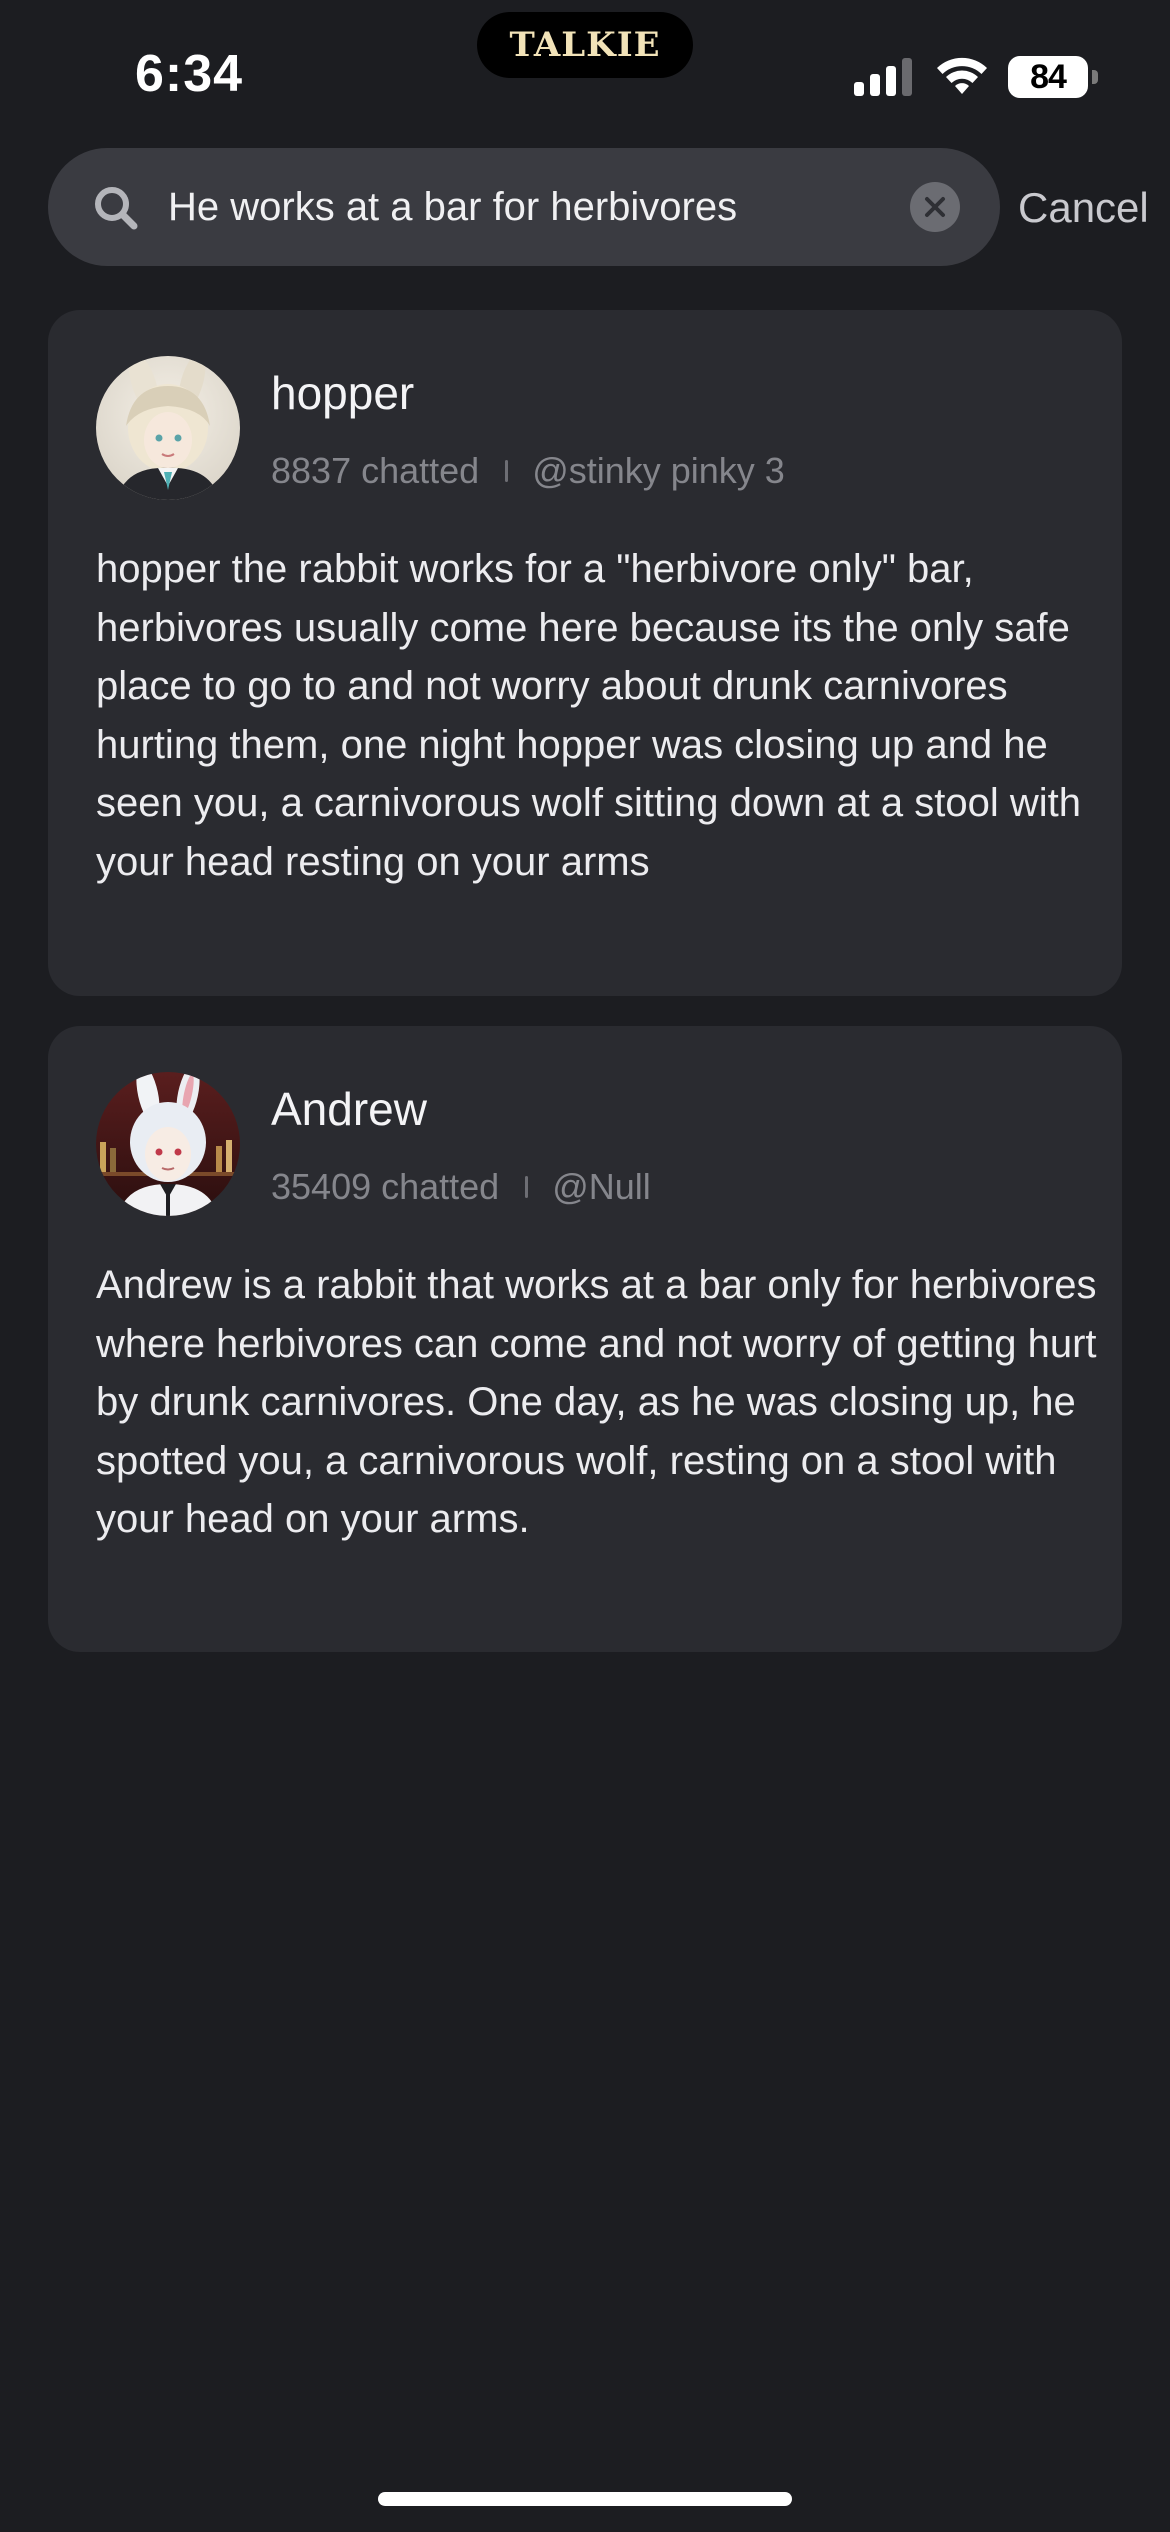  What do you see at coordinates (349, 1109) in the screenshot?
I see `character-name: Andrew` at bounding box center [349, 1109].